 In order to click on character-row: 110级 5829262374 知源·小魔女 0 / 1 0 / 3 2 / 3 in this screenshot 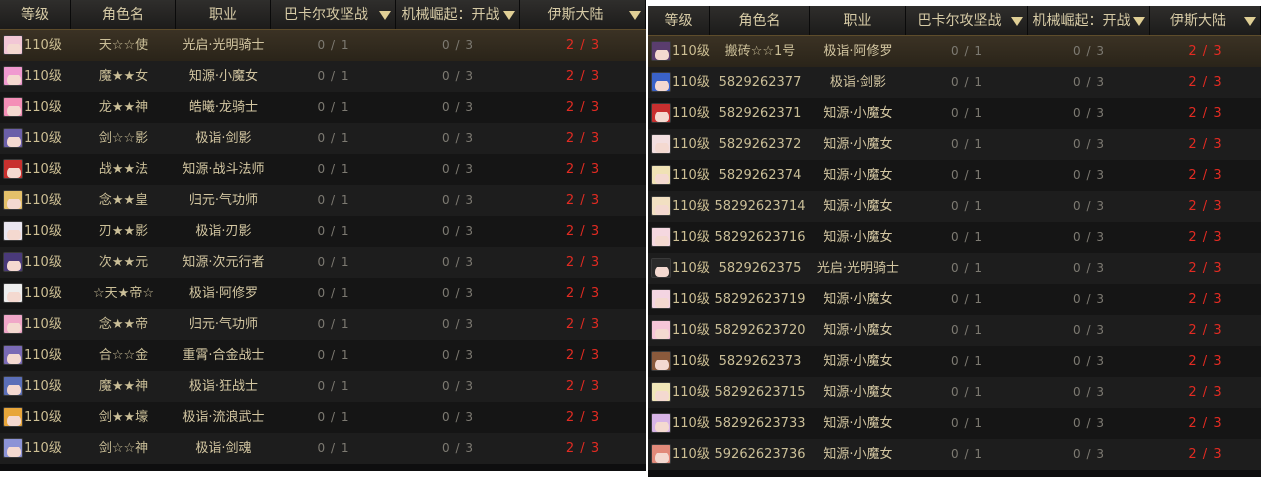, I will do `click(954, 175)`.